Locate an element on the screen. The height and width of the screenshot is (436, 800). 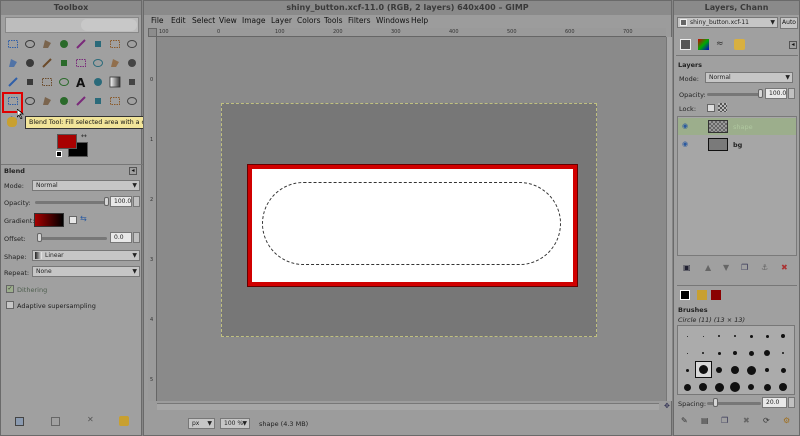
by-color-select-tool-icon is located at coordinates (81, 44).